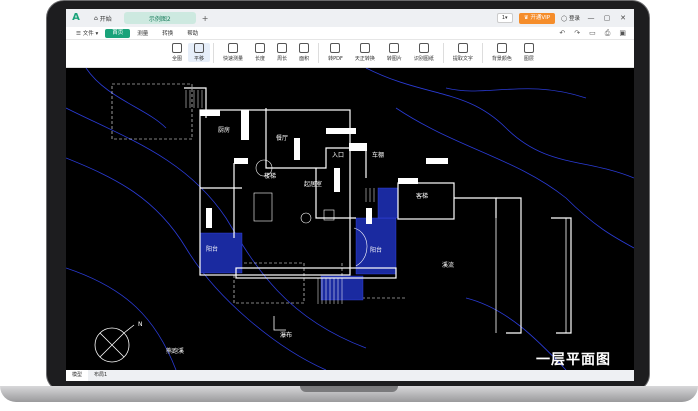  I want to click on right-structures, so click(531, 275).